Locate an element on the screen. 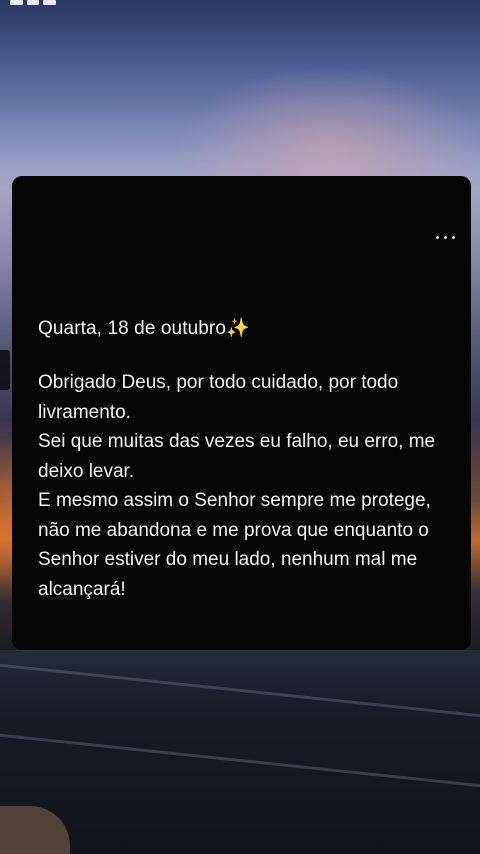 The width and height of the screenshot is (480, 854). background-lamp-post is located at coordinates (5, 370).